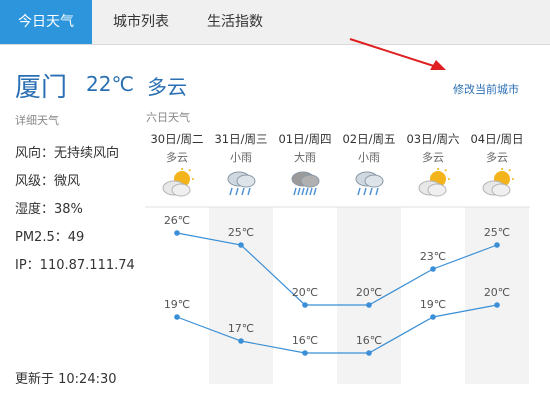 The height and width of the screenshot is (399, 550). What do you see at coordinates (177, 220) in the screenshot?
I see `high-temp-label: 26℃` at bounding box center [177, 220].